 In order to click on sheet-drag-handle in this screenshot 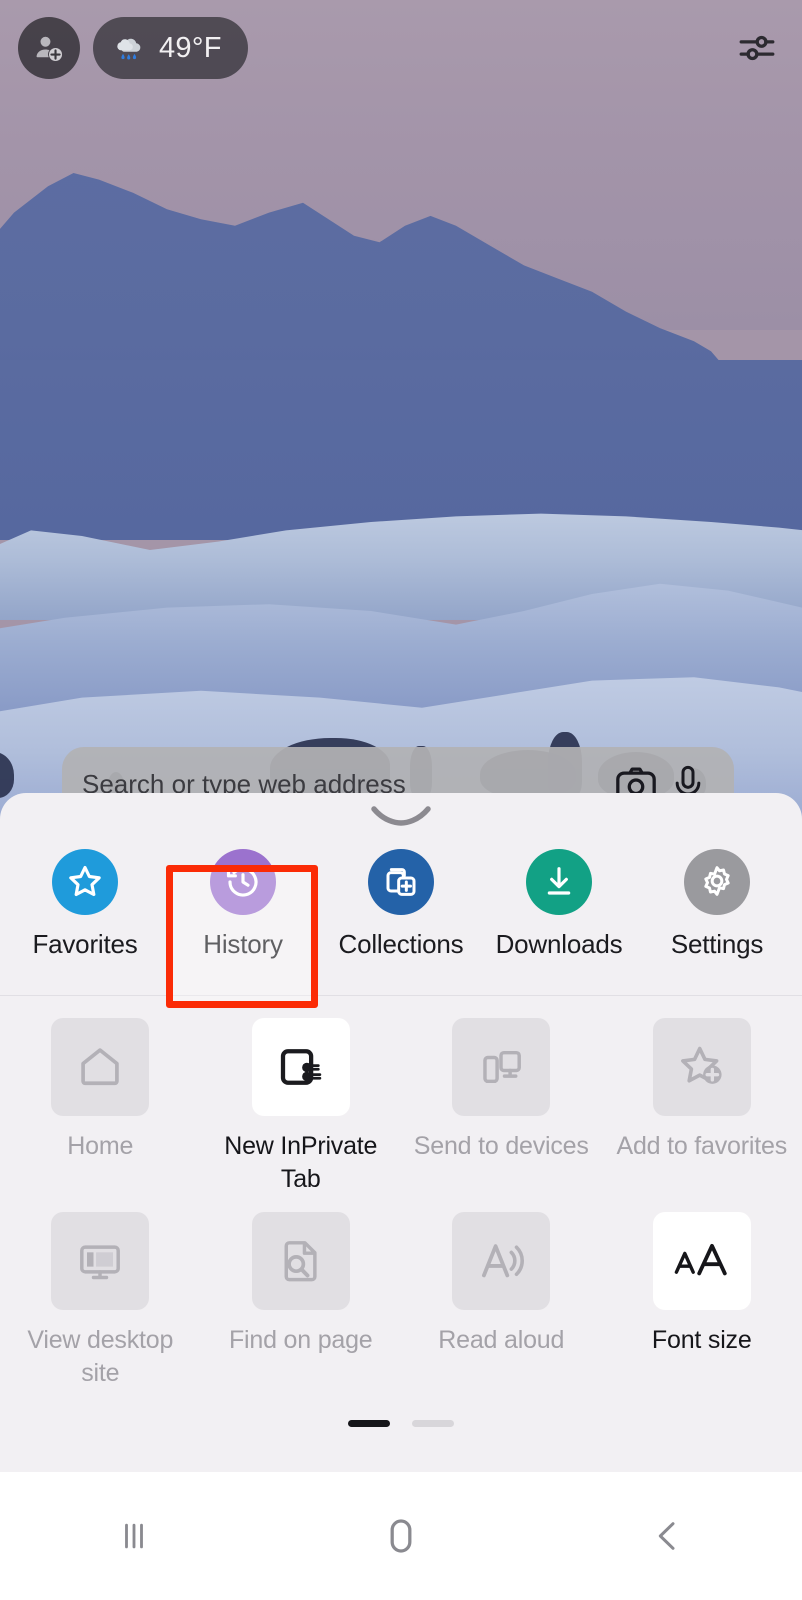, I will do `click(401, 816)`.